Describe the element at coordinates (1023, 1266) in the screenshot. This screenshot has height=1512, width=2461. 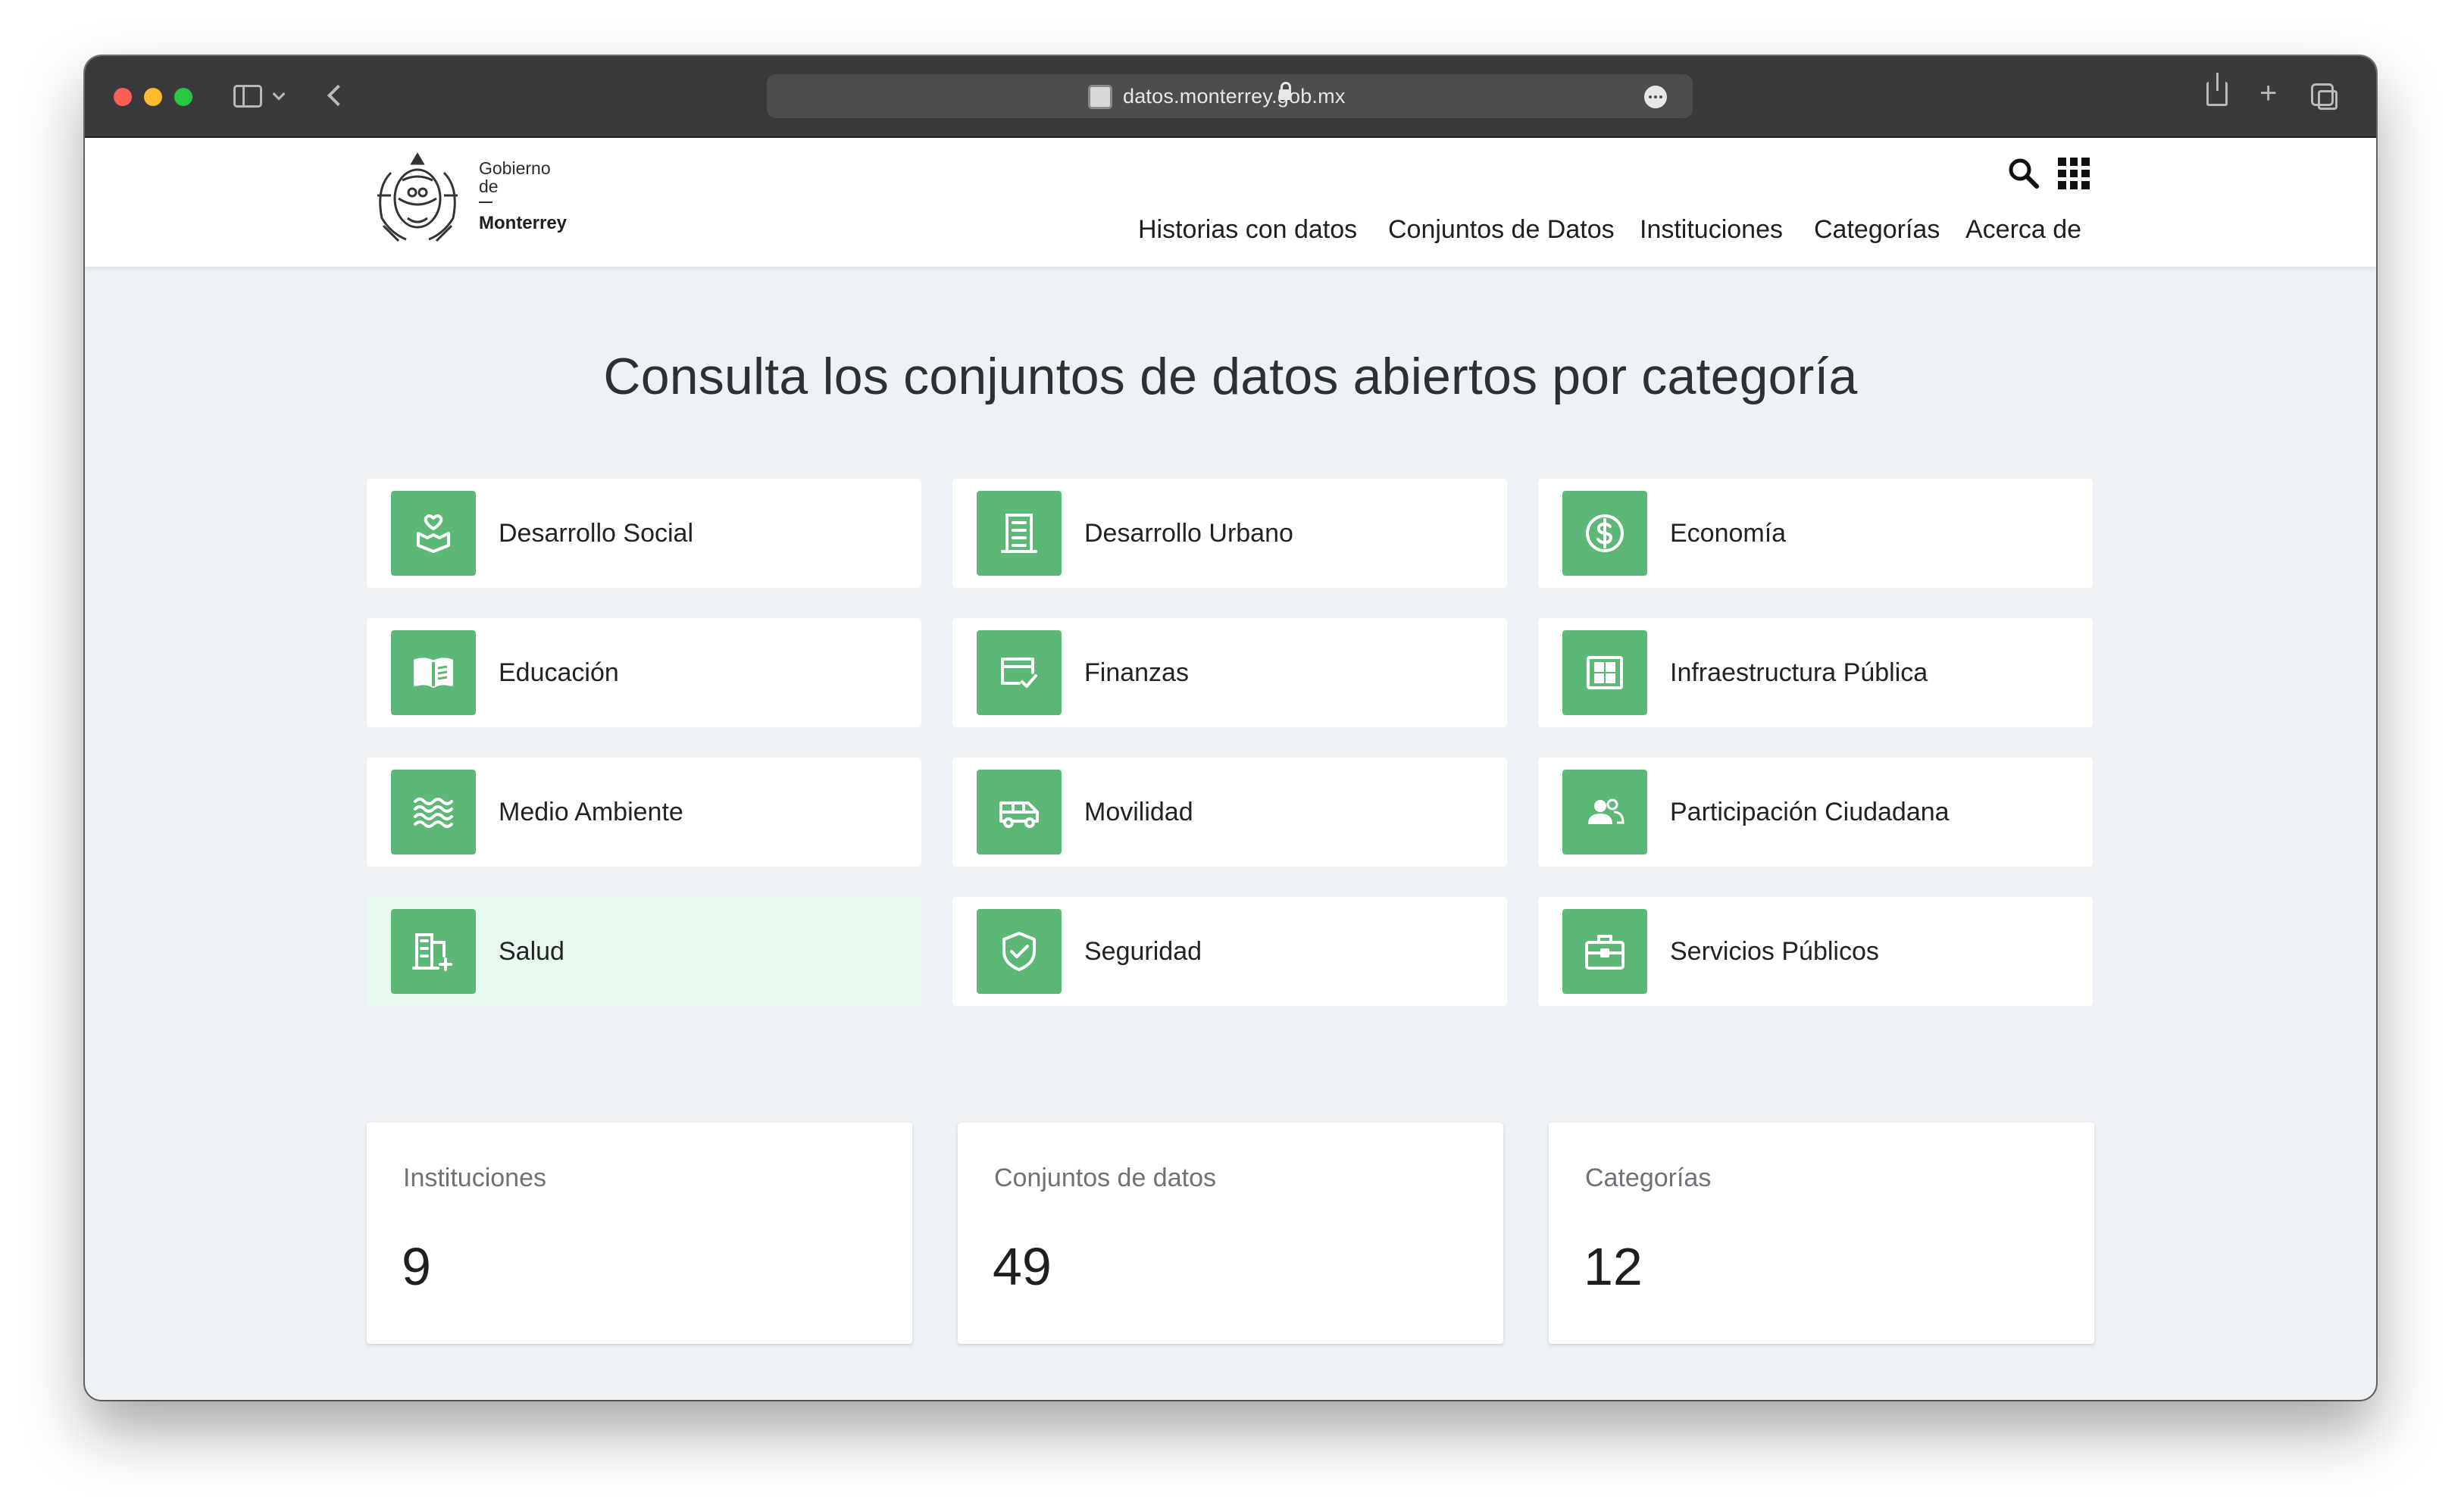
I see `stat-value: 49` at that location.